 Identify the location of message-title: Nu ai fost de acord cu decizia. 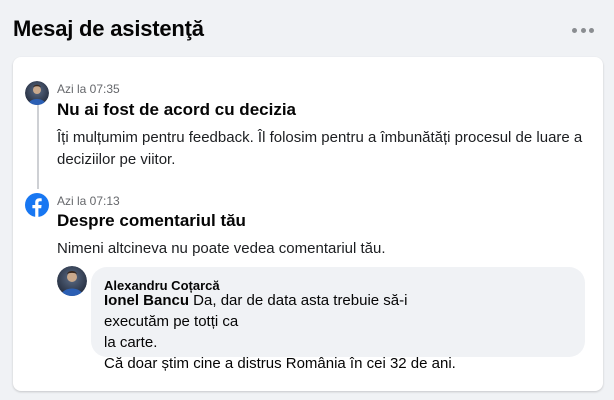
(177, 109).